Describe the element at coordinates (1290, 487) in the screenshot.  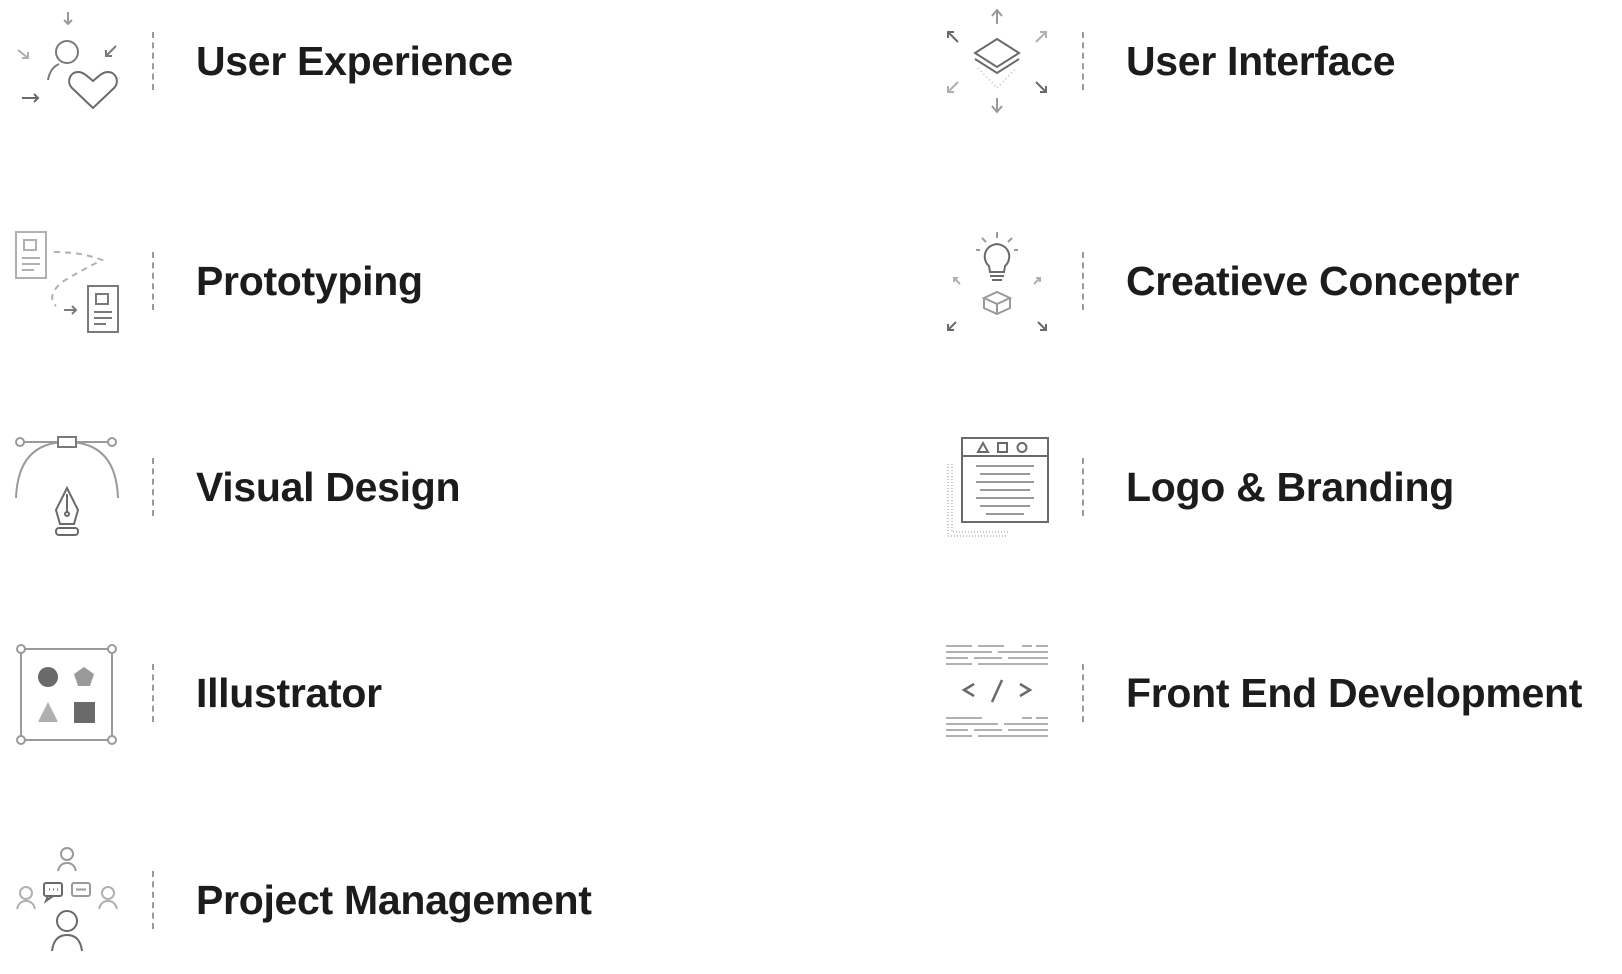
I see `service-title: Logo & Branding` at that location.